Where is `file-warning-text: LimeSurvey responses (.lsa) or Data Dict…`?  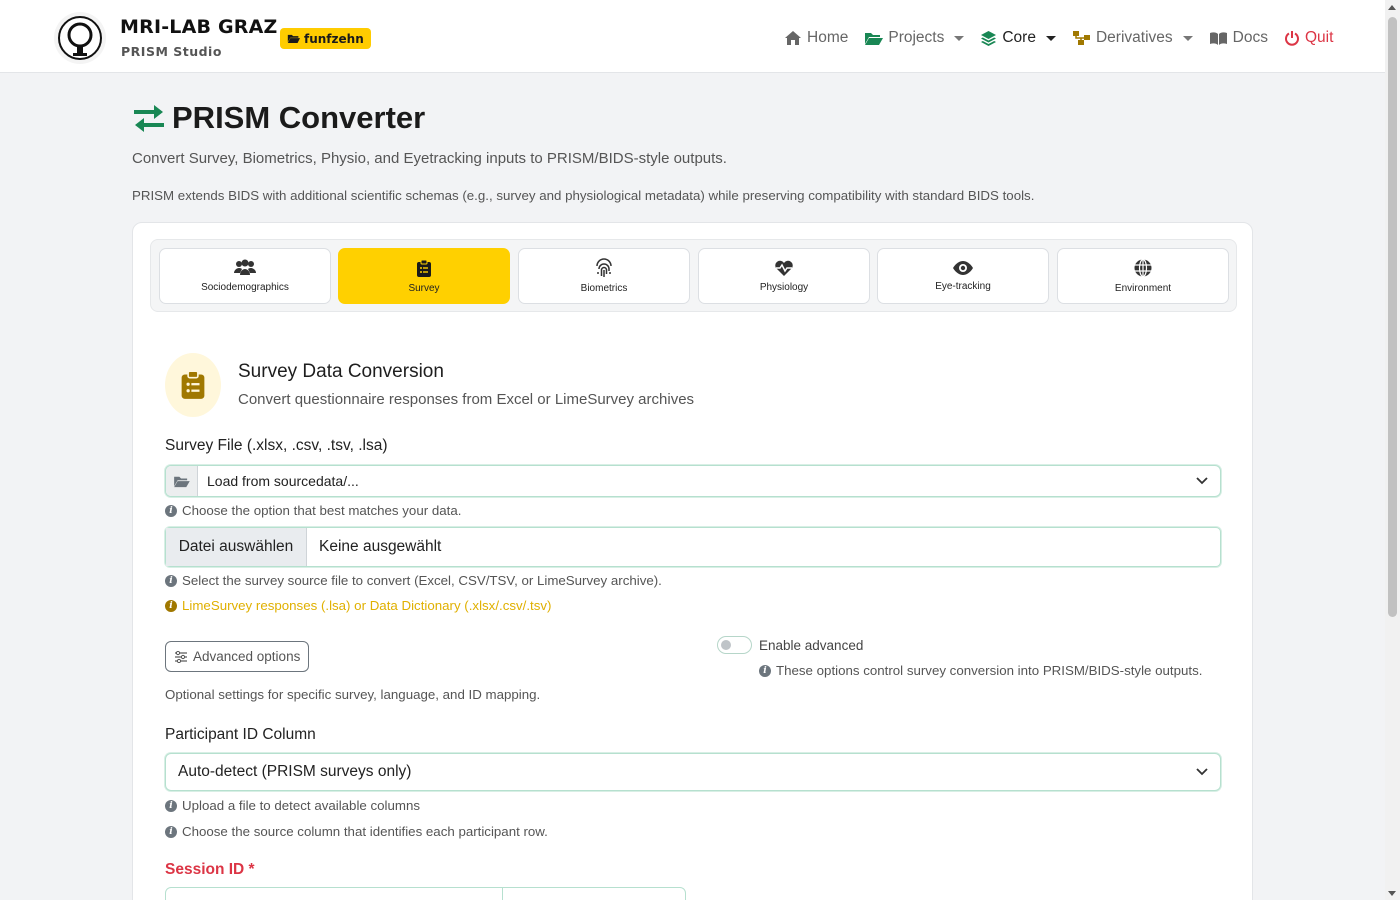
file-warning-text: LimeSurvey responses (.lsa) or Data Dict… is located at coordinates (367, 605).